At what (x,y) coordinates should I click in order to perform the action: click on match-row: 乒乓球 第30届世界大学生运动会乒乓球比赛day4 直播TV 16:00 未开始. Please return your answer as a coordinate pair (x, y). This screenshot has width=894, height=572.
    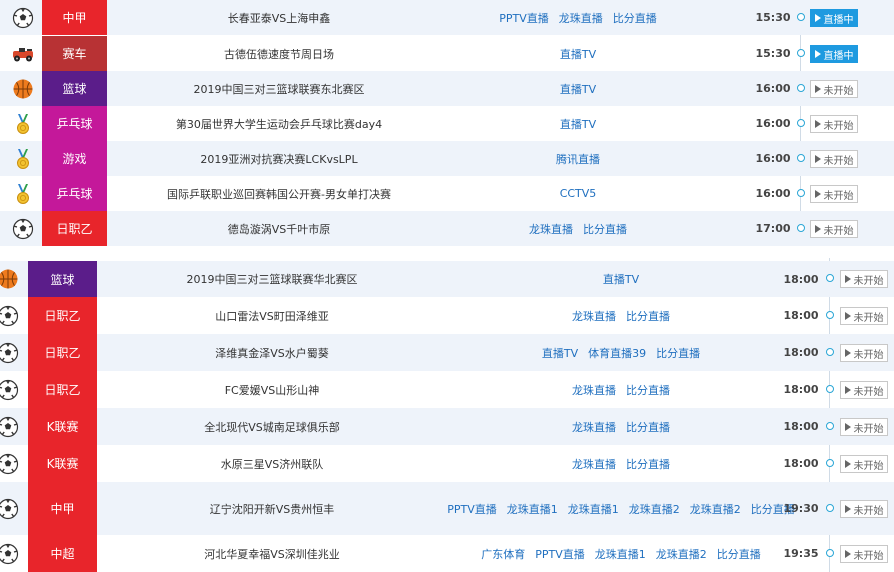
    Looking at the image, I should click on (447, 123).